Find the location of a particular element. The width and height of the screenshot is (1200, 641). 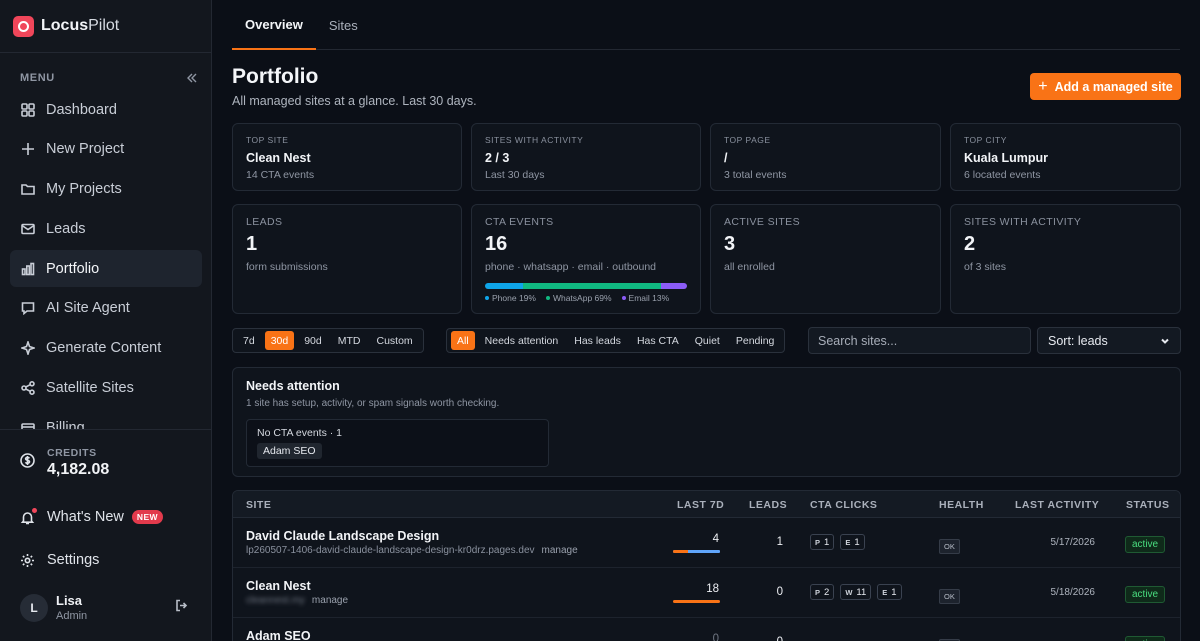

settings-label: Settings is located at coordinates (73, 560).